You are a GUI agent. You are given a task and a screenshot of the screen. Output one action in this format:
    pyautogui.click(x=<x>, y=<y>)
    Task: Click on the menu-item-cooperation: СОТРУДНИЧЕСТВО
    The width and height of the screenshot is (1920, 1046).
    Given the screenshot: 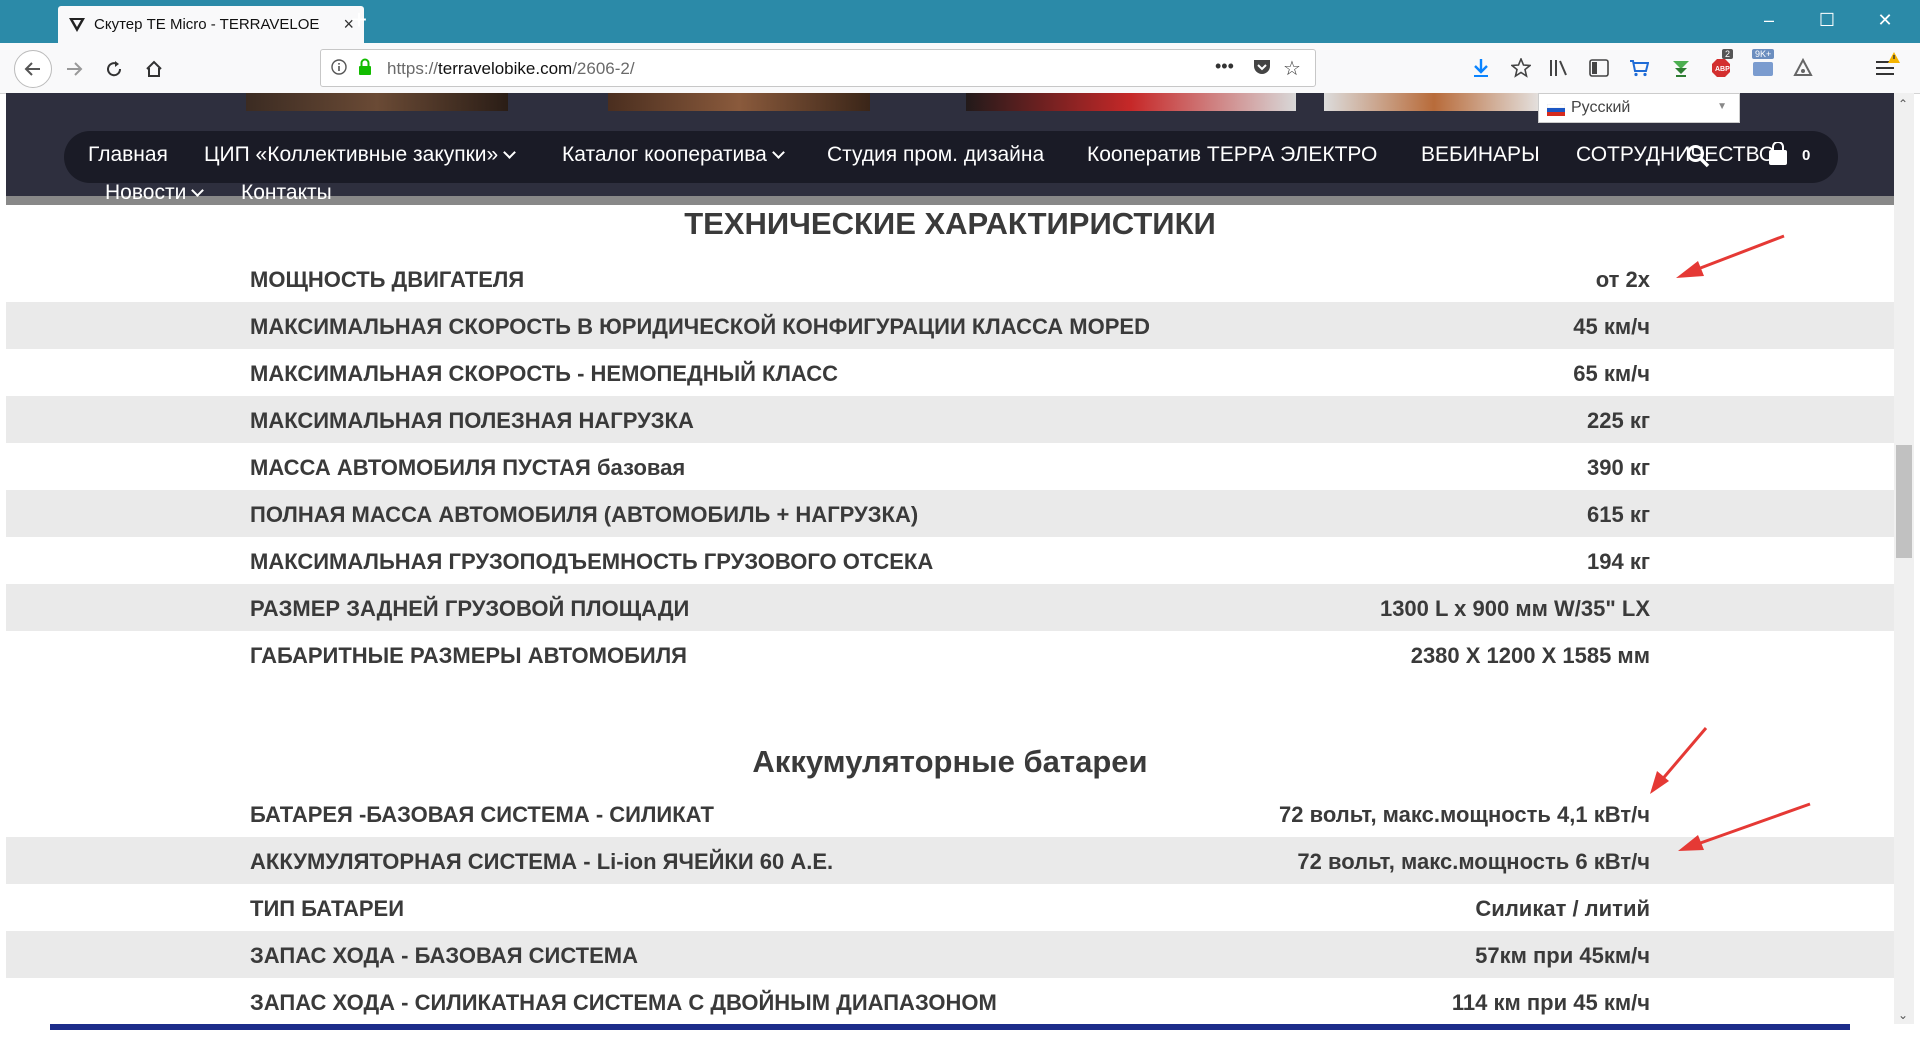 What is the action you would take?
    pyautogui.click(x=1675, y=155)
    